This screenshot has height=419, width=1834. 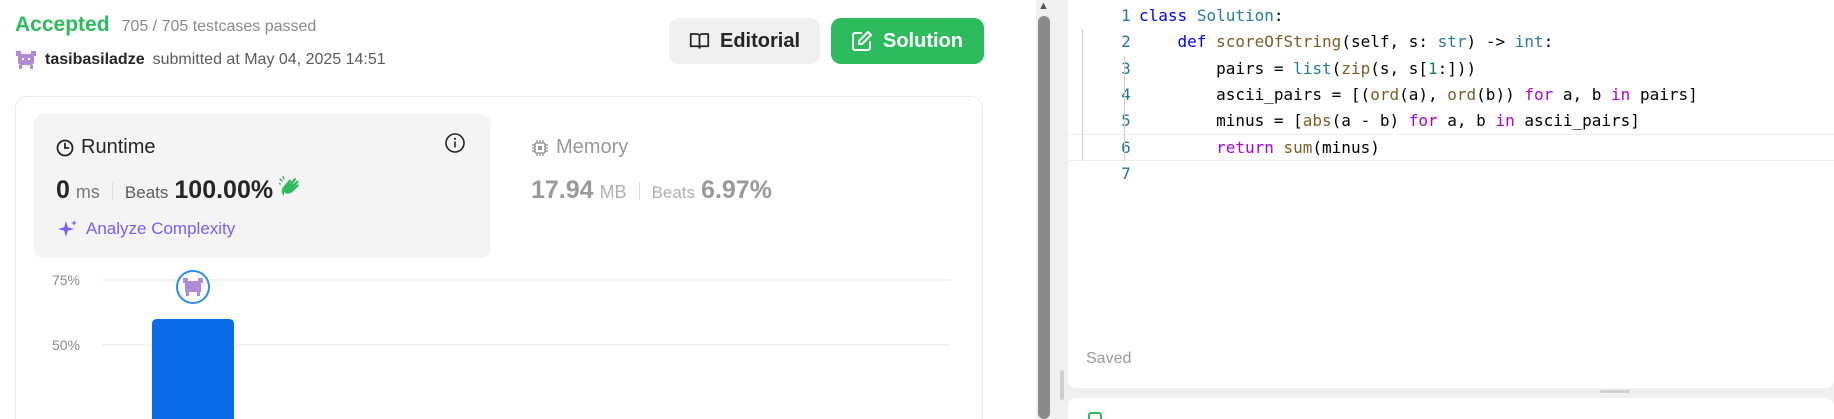 I want to click on sparkle-icon, so click(x=67, y=228).